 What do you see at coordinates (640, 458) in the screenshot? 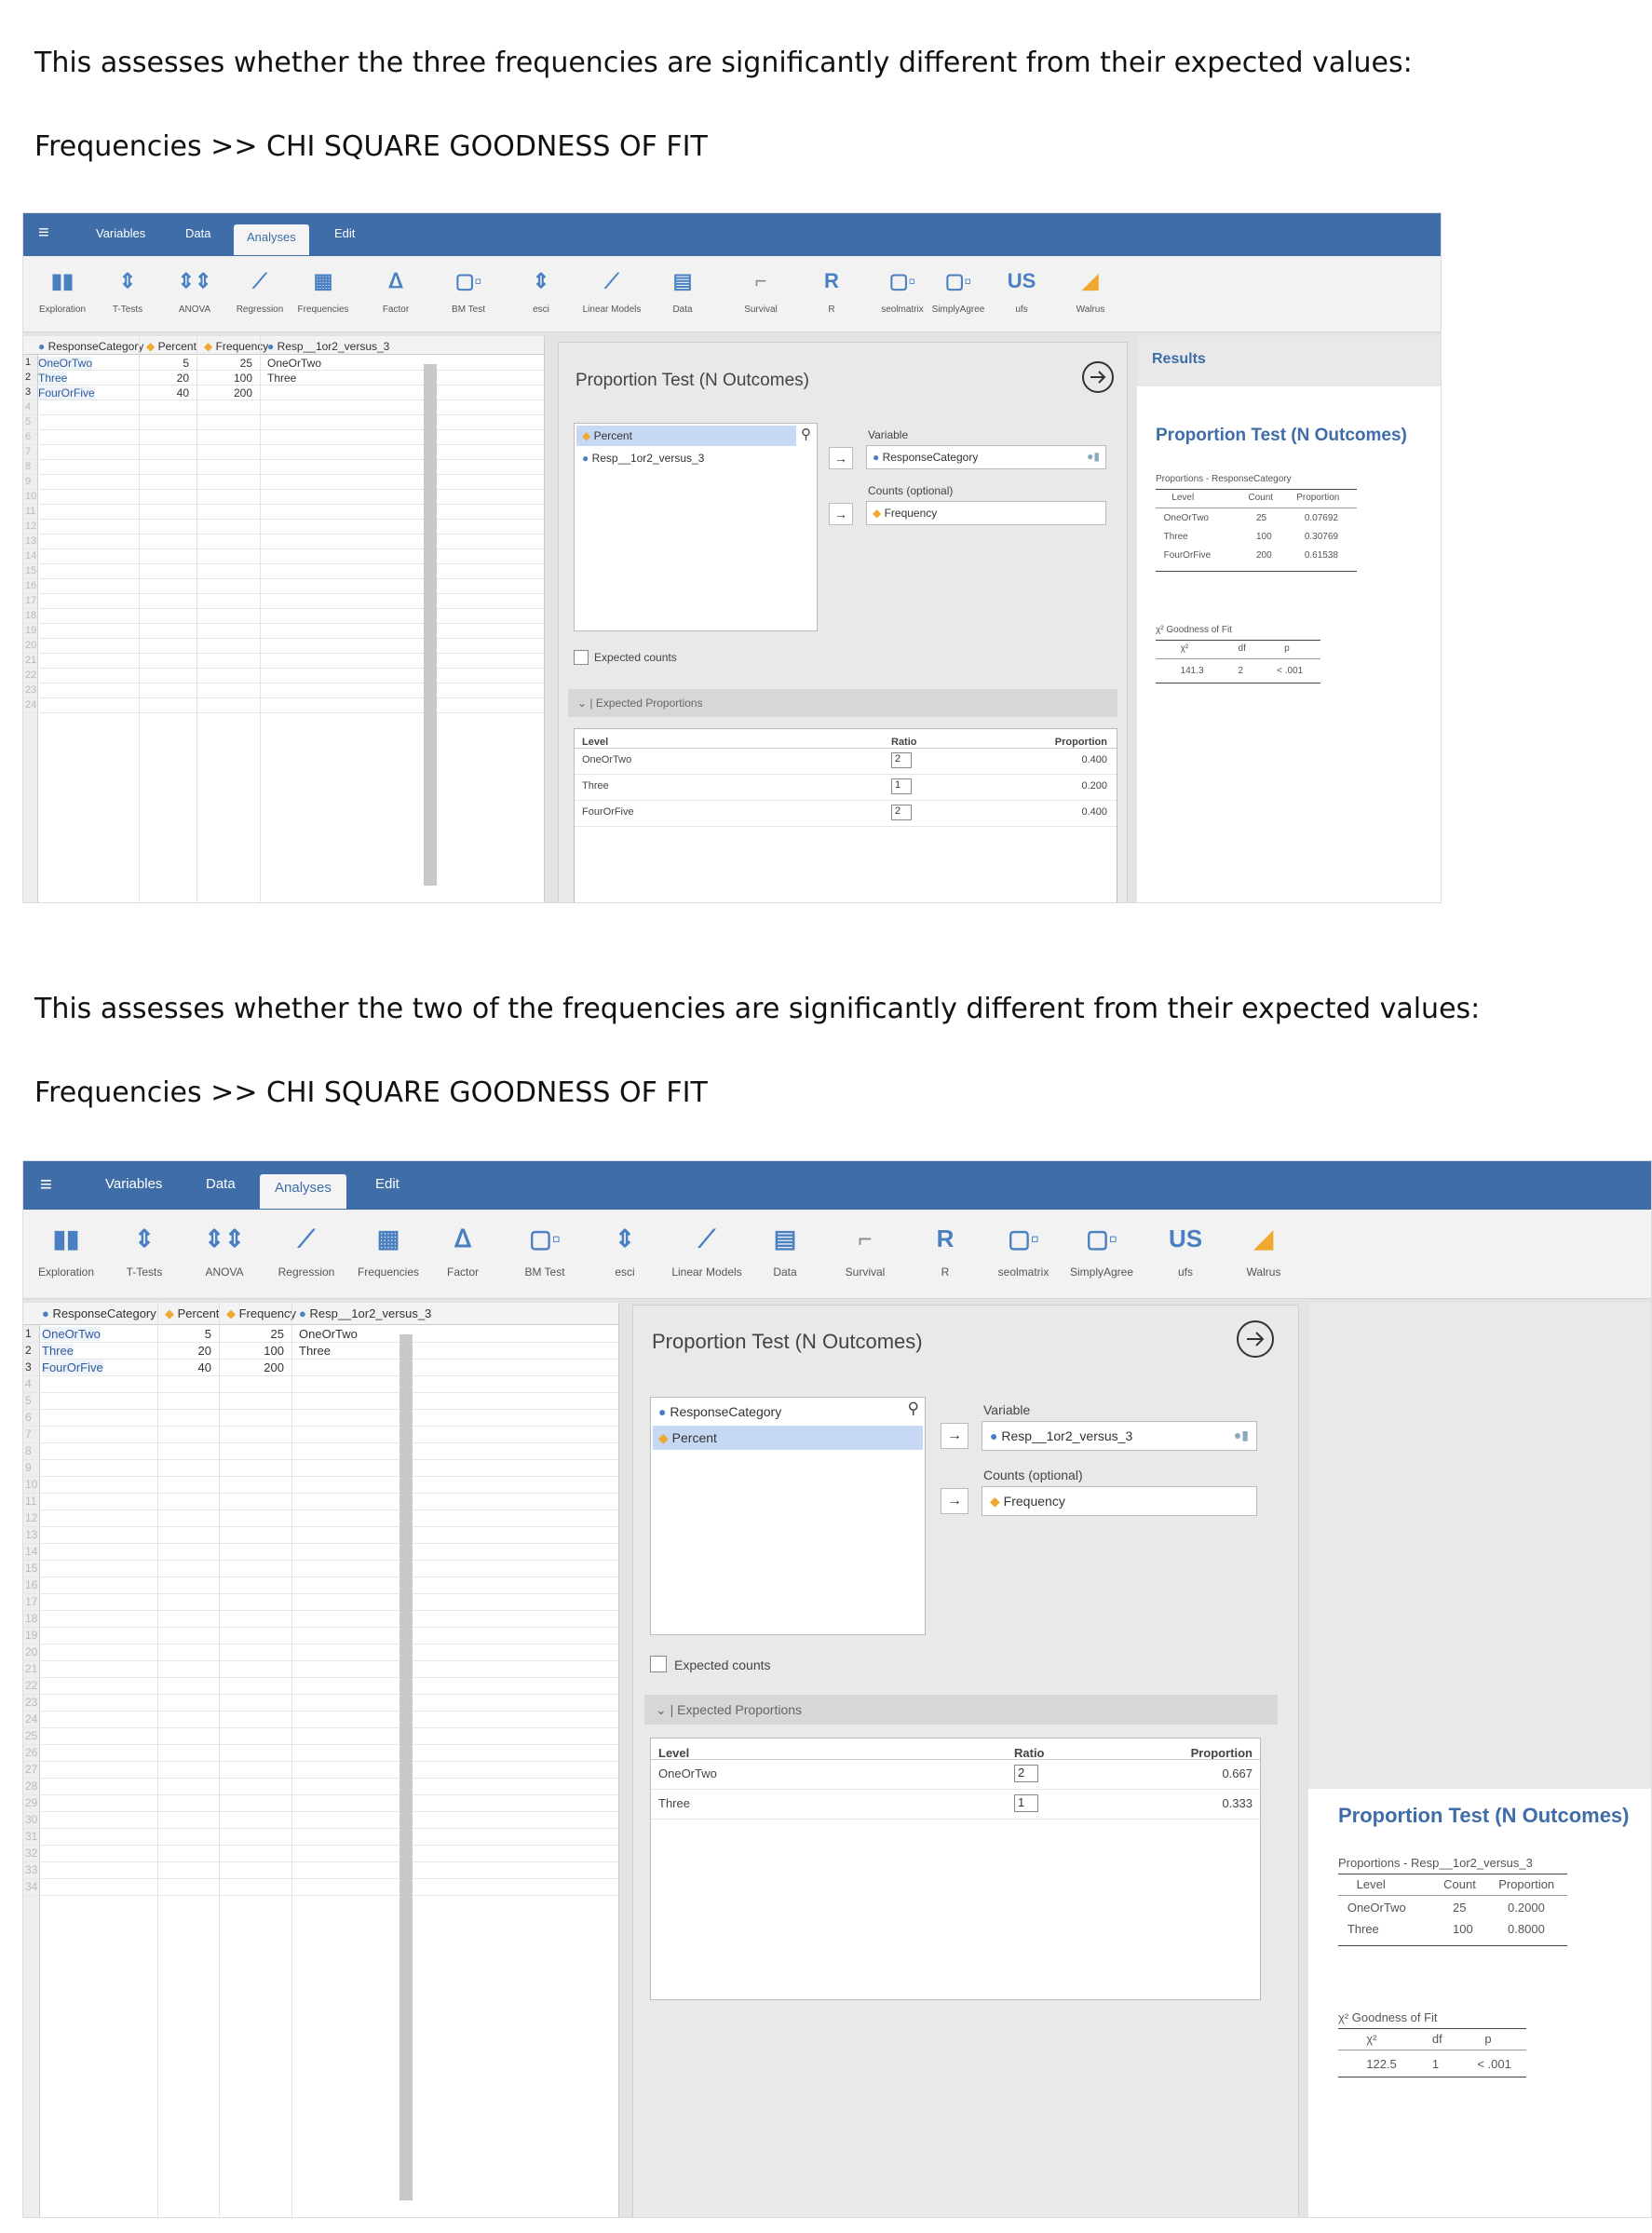
I see `source-var-resp: ● Resp__1or2_versus_3` at bounding box center [640, 458].